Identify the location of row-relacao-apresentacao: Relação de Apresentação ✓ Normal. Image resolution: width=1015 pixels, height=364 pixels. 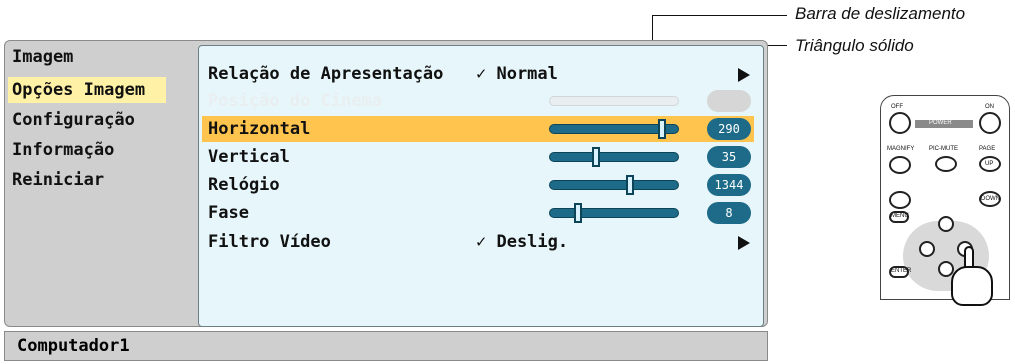
(478, 74).